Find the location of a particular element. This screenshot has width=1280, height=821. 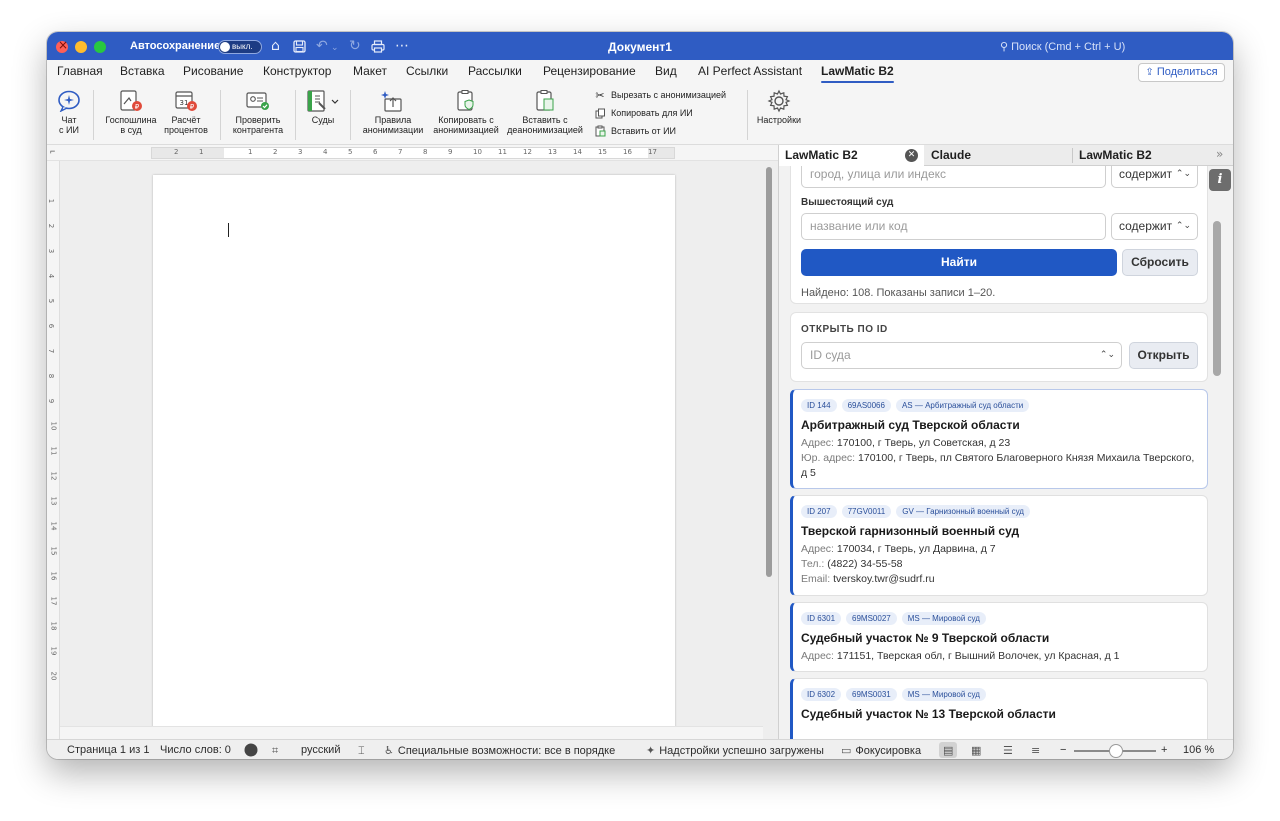

home-icon: ⌂ is located at coordinates (275, 46).